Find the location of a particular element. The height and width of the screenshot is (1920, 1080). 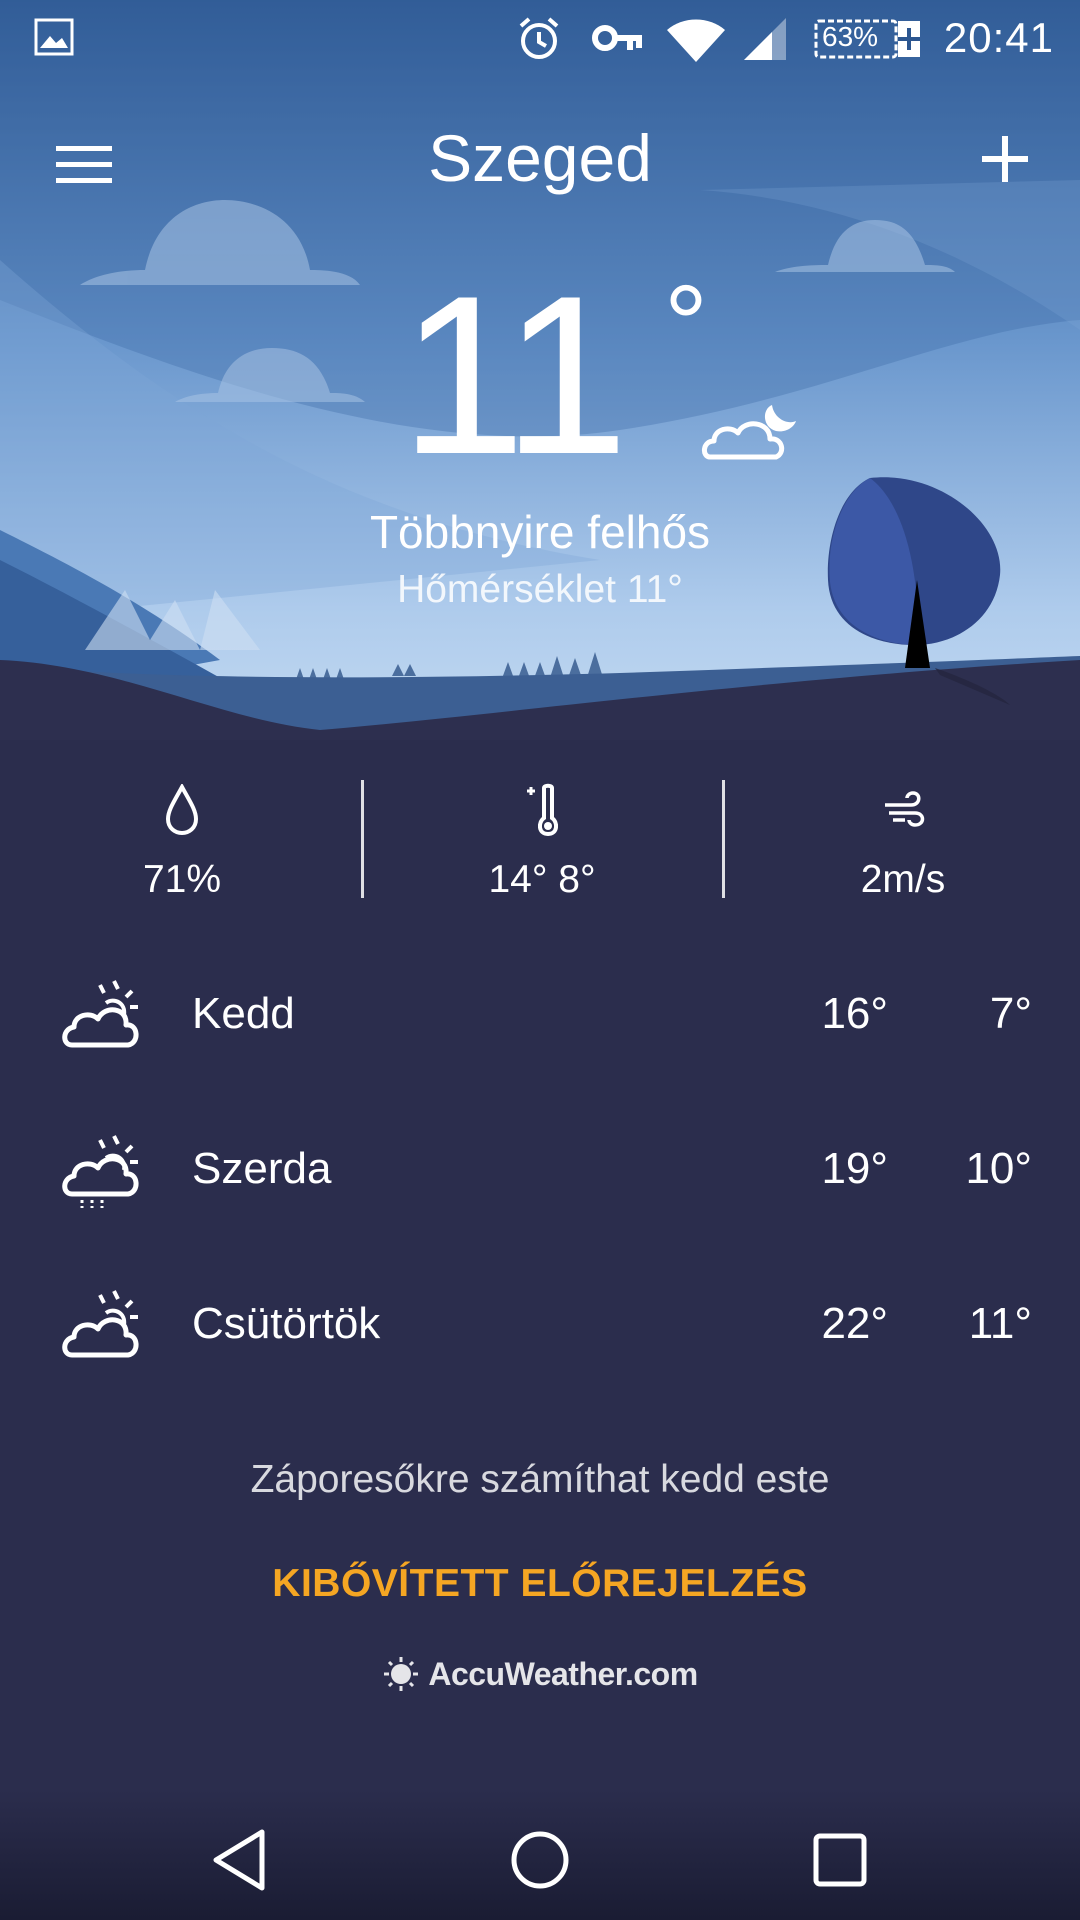

degree-symbol: ° is located at coordinates (686, 324).